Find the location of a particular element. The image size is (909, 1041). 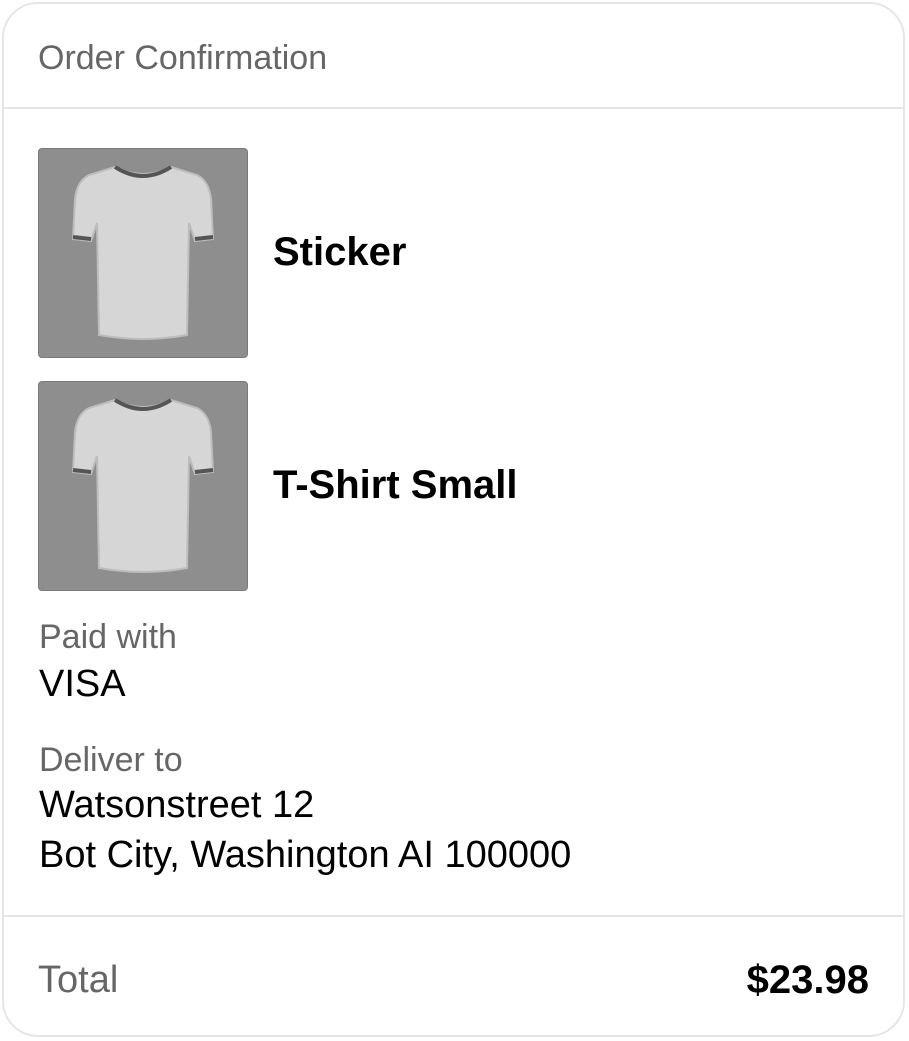

card-footer: Total $23.98 is located at coordinates (453, 975).